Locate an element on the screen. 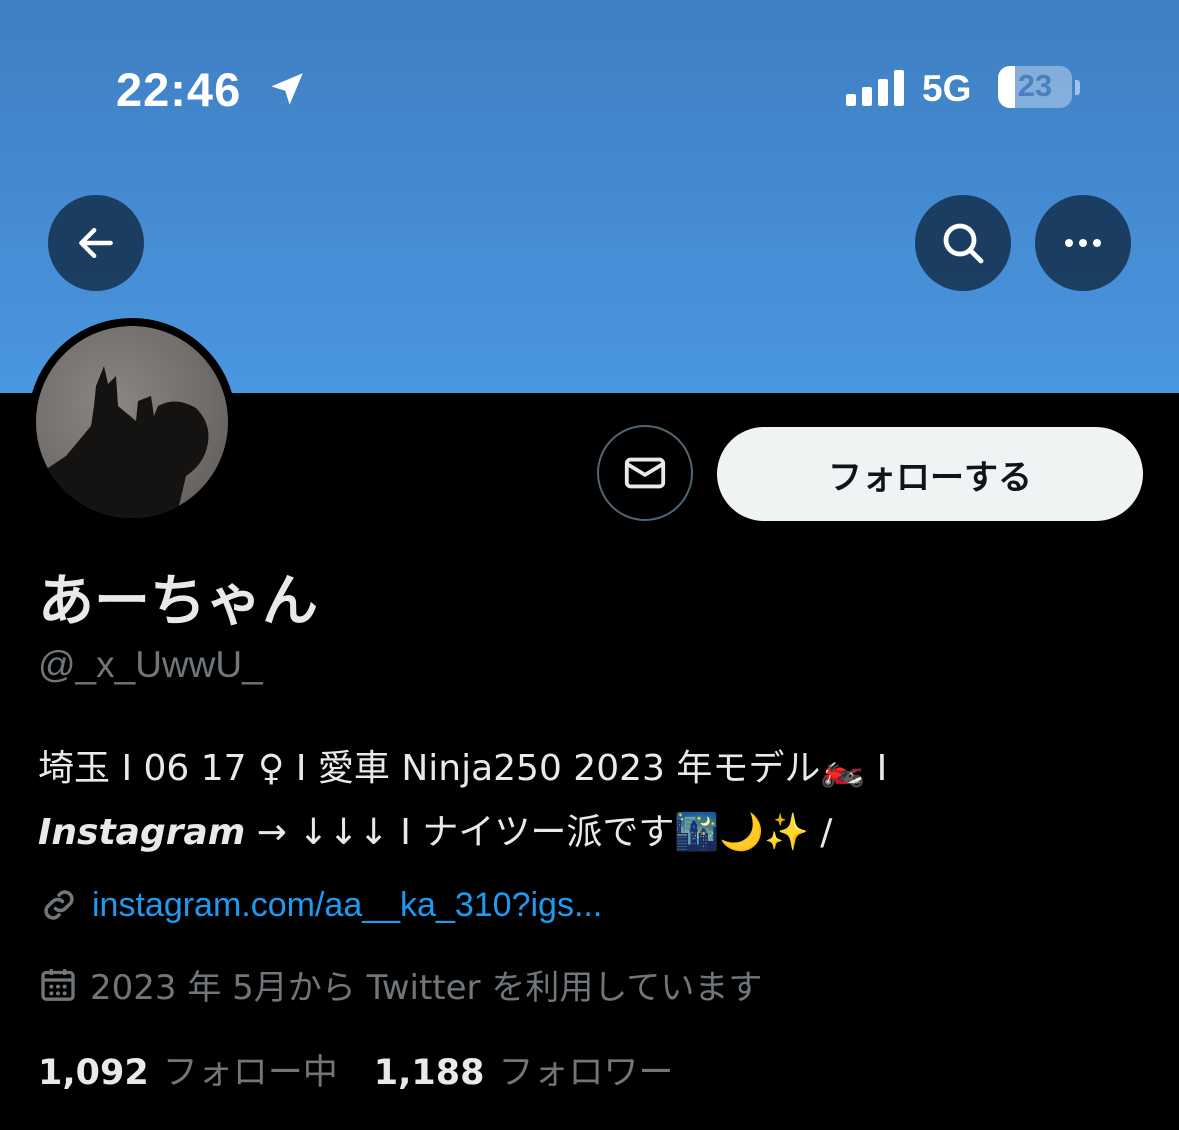 The height and width of the screenshot is (1130, 1179). followers-stat: 1,188 フォロワー is located at coordinates (524, 1069).